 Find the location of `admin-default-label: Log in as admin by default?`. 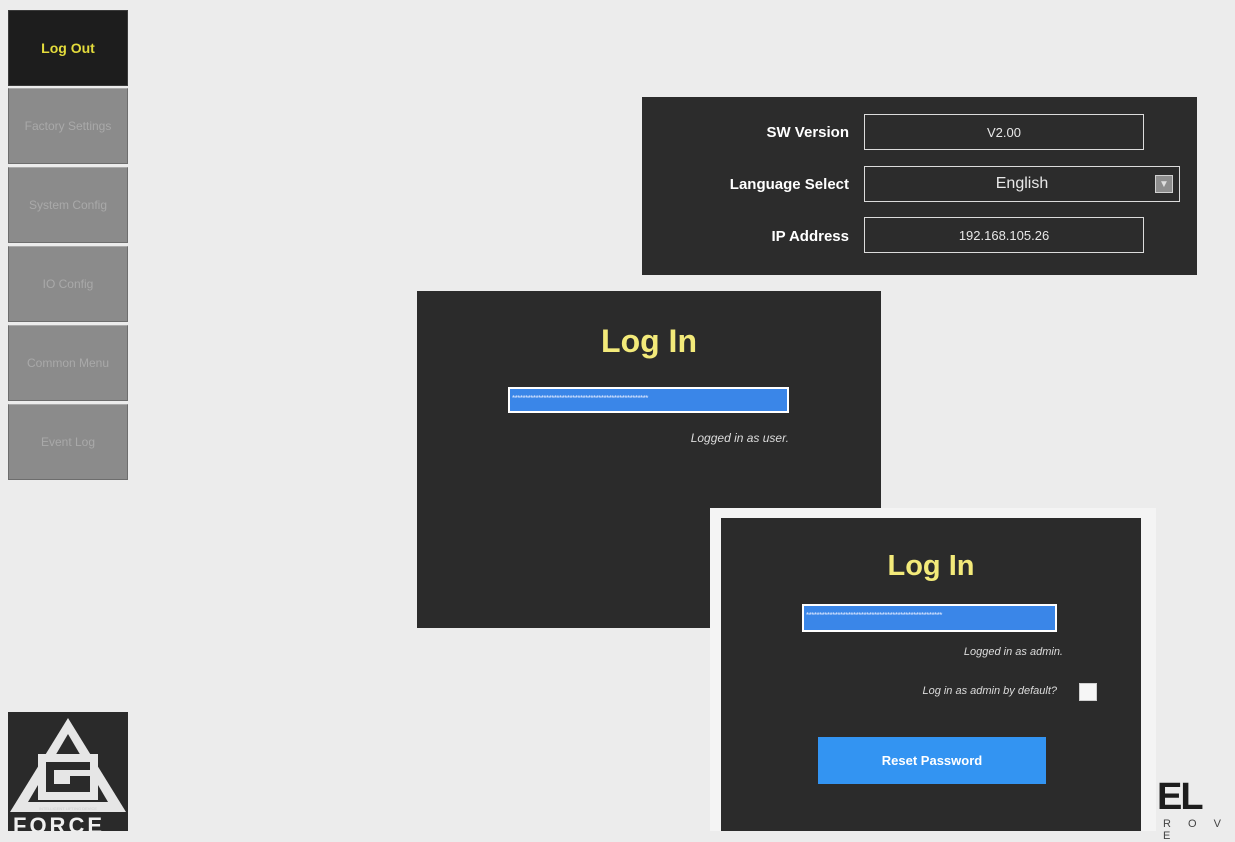

admin-default-label: Log in as admin by default? is located at coordinates (989, 691).